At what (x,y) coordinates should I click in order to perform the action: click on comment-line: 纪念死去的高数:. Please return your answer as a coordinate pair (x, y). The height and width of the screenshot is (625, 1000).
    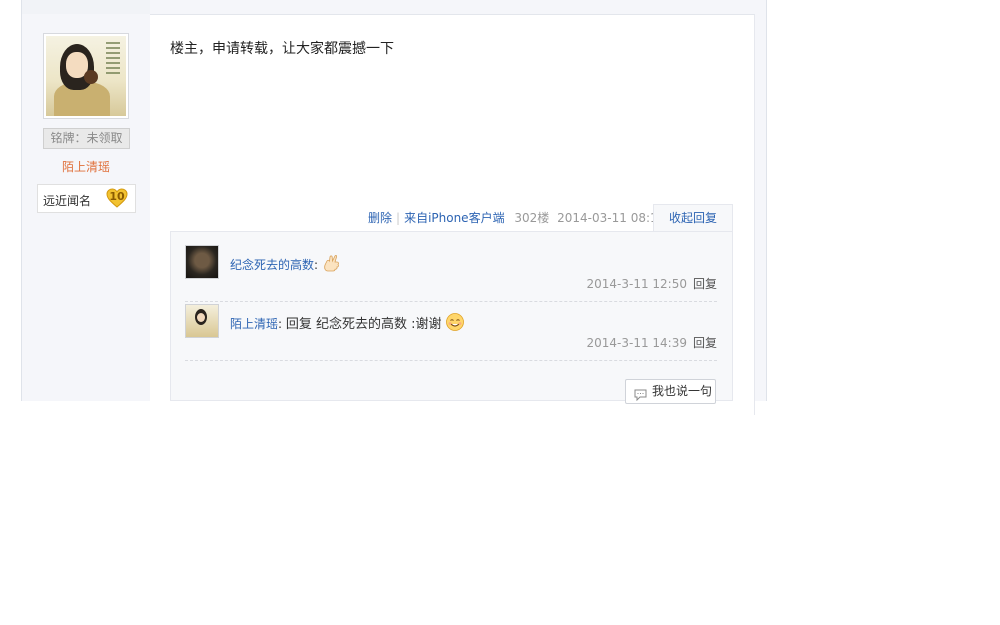
    Looking at the image, I should click on (286, 264).